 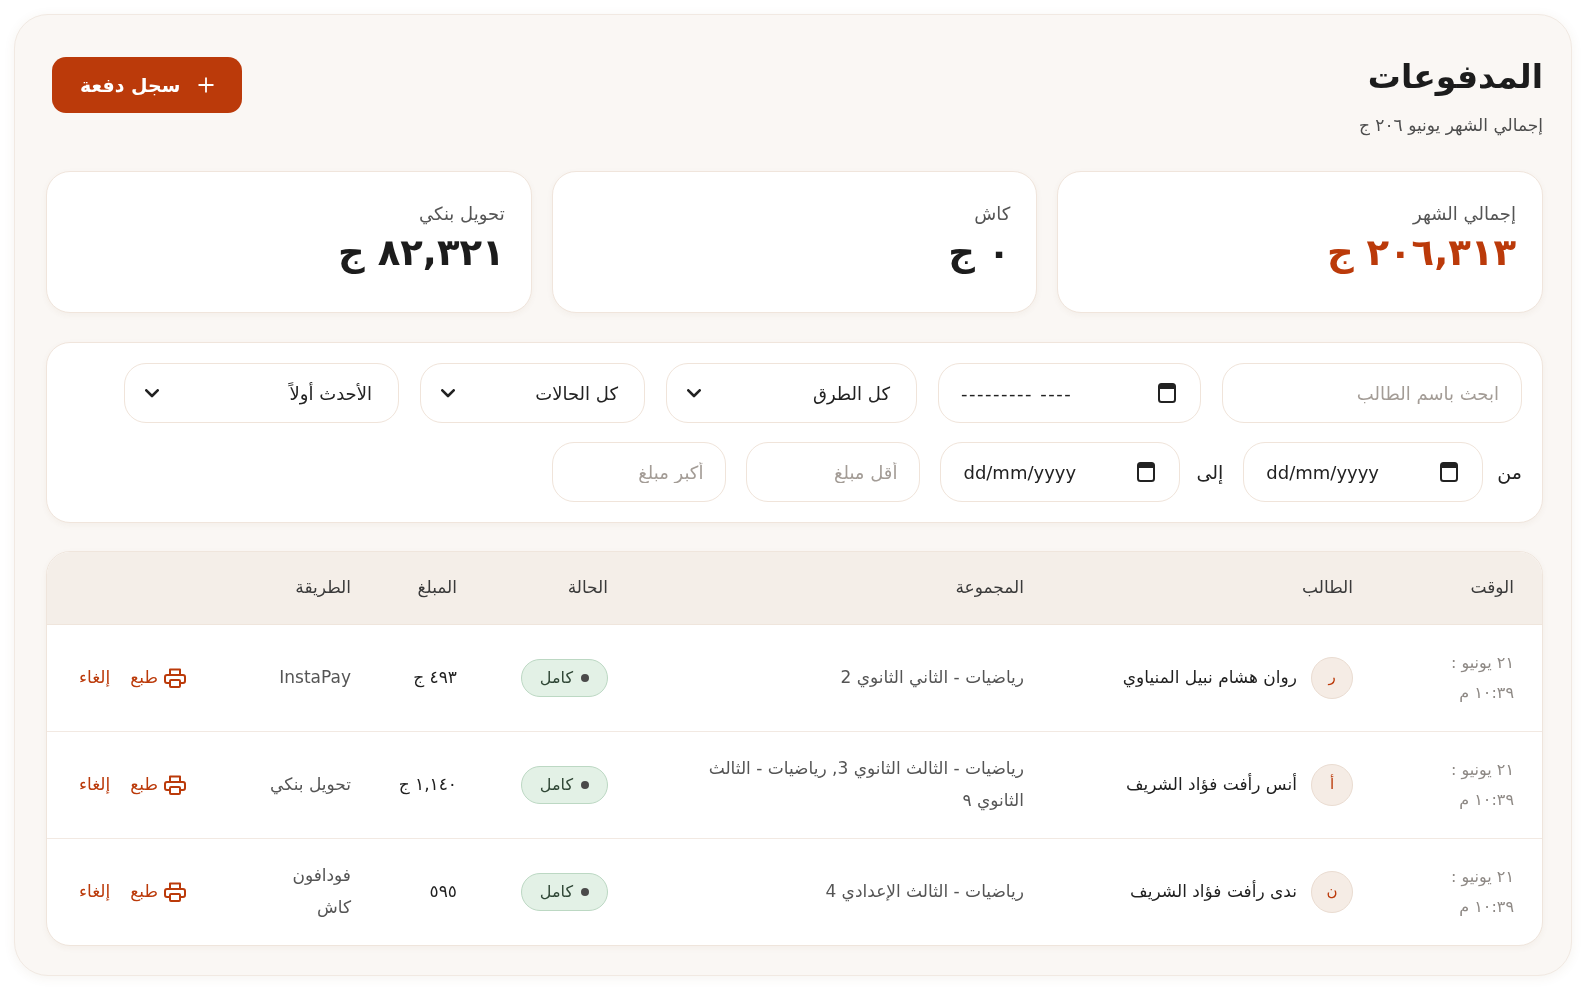 I want to click on stat-label: تحويل بنكي, so click(x=461, y=214).